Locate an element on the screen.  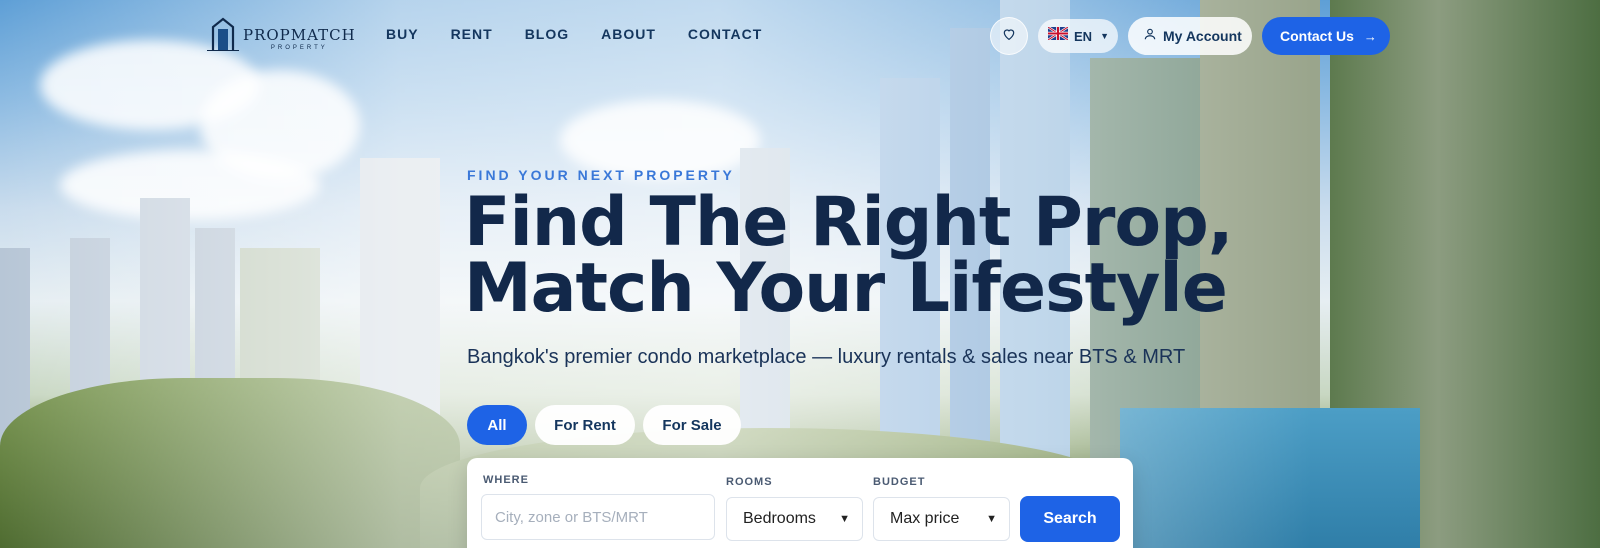
hero-headline-line2: Match Your Lifestyle is located at coordinates (846, 288).